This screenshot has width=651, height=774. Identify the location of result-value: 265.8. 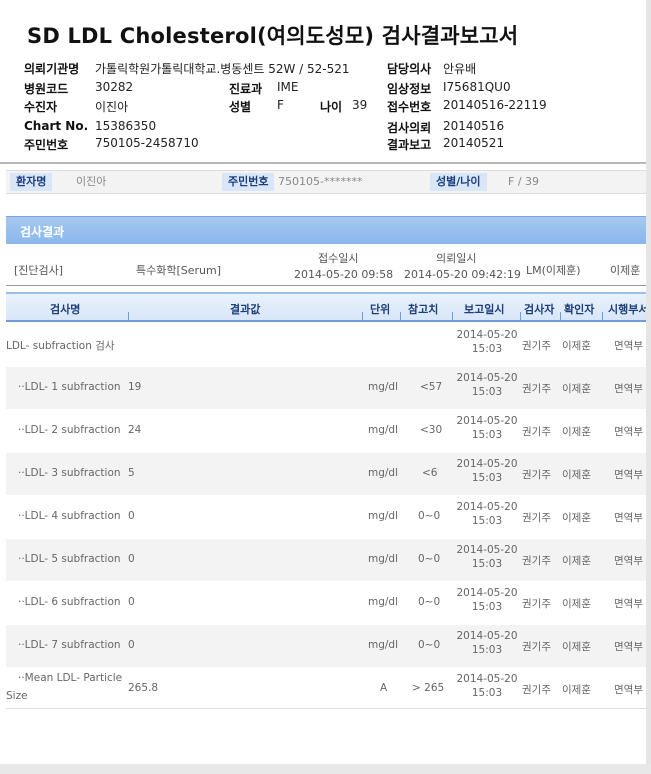
(143, 688).